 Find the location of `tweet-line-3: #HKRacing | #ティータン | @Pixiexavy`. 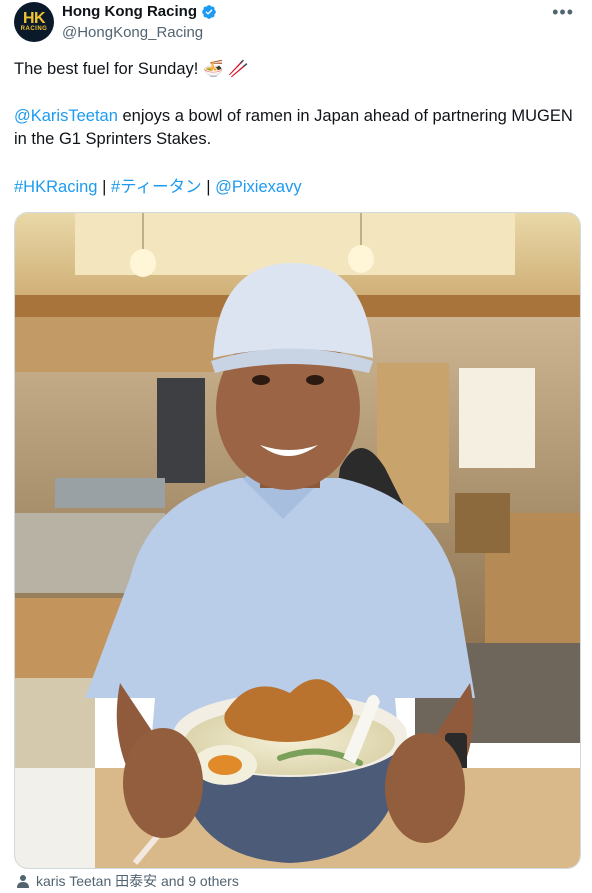

tweet-line-3: #HKRacing | #ティータン | @Pixiexavy is located at coordinates (158, 187).